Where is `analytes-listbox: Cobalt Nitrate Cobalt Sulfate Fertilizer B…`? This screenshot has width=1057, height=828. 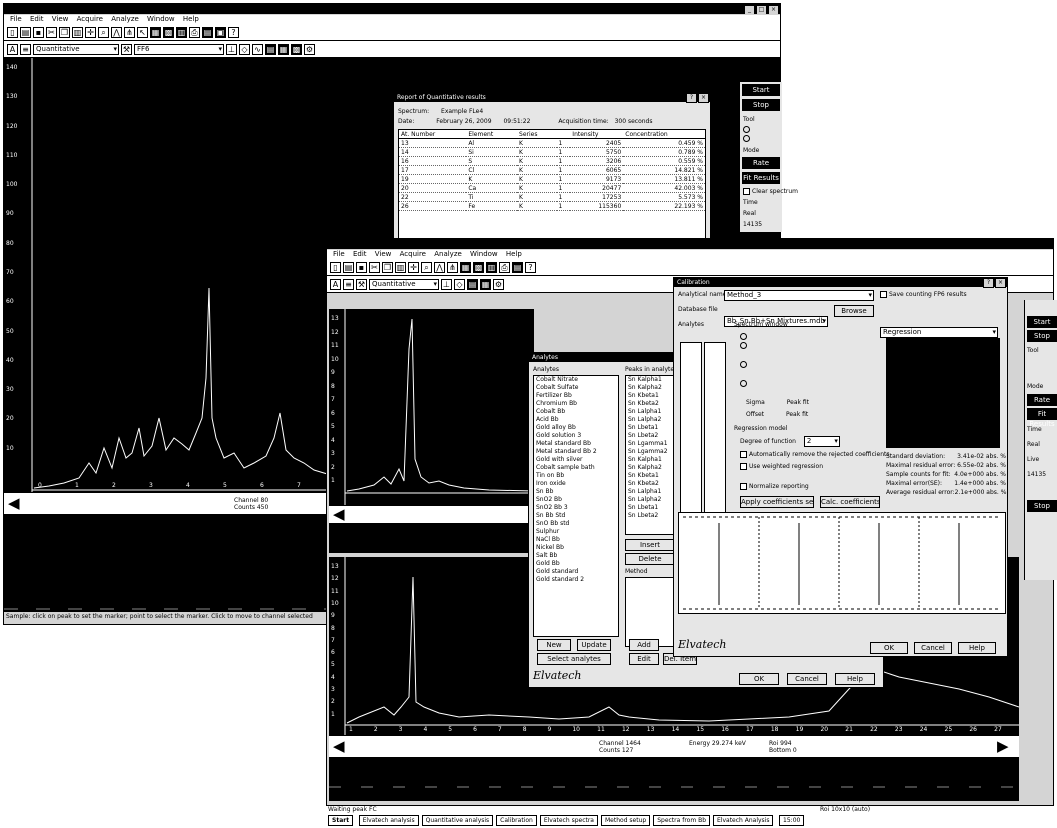
analytes-listbox: Cobalt Nitrate Cobalt Sulfate Fertilizer B… is located at coordinates (576, 506).